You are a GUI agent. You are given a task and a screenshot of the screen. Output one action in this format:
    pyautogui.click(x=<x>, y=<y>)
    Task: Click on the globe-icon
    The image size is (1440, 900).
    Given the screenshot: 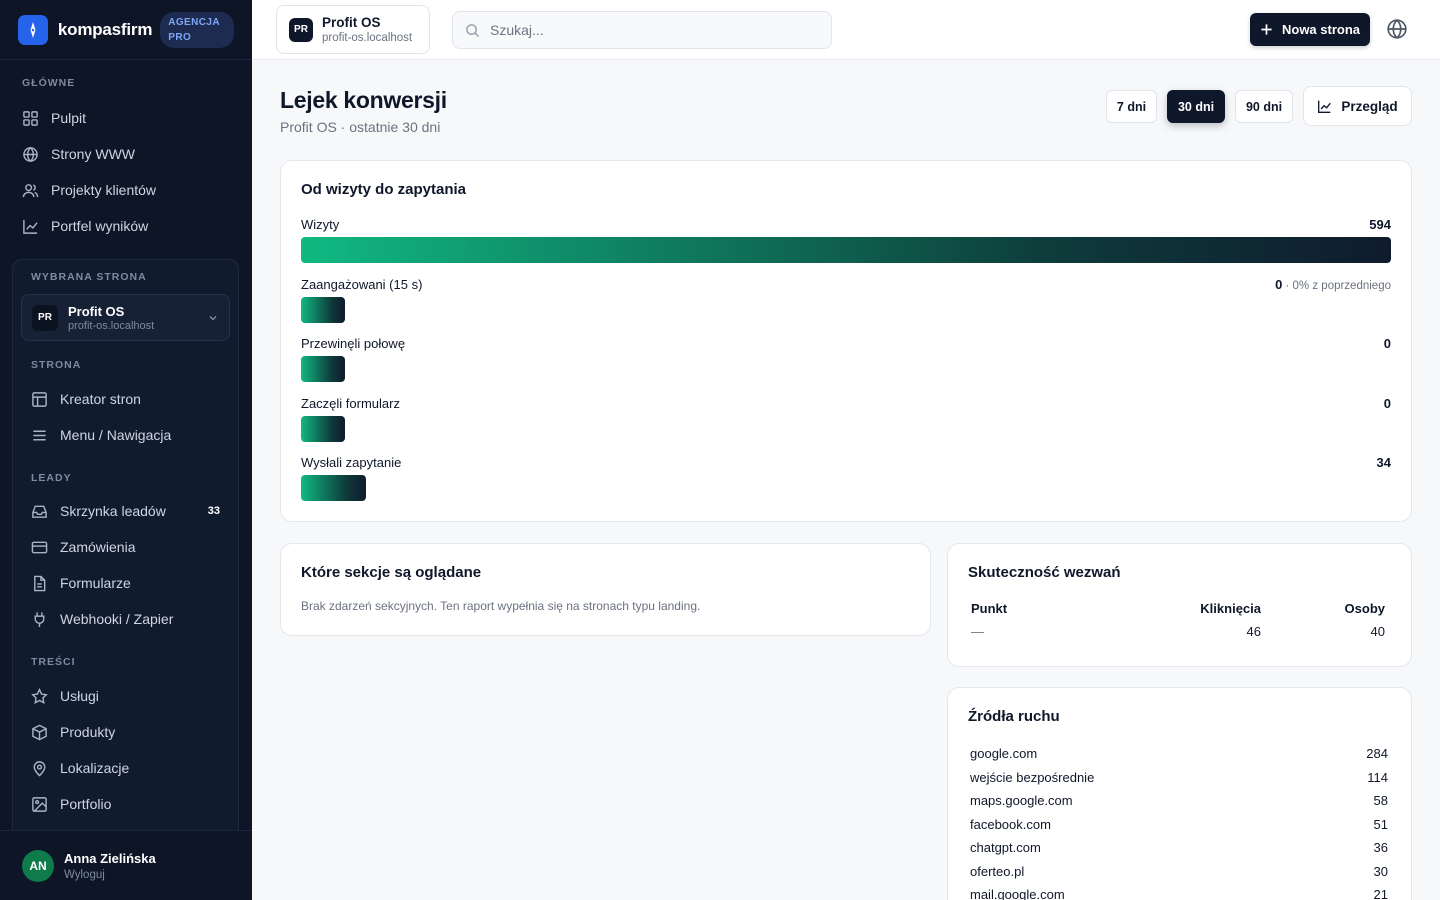 What is the action you would take?
    pyautogui.click(x=30, y=154)
    